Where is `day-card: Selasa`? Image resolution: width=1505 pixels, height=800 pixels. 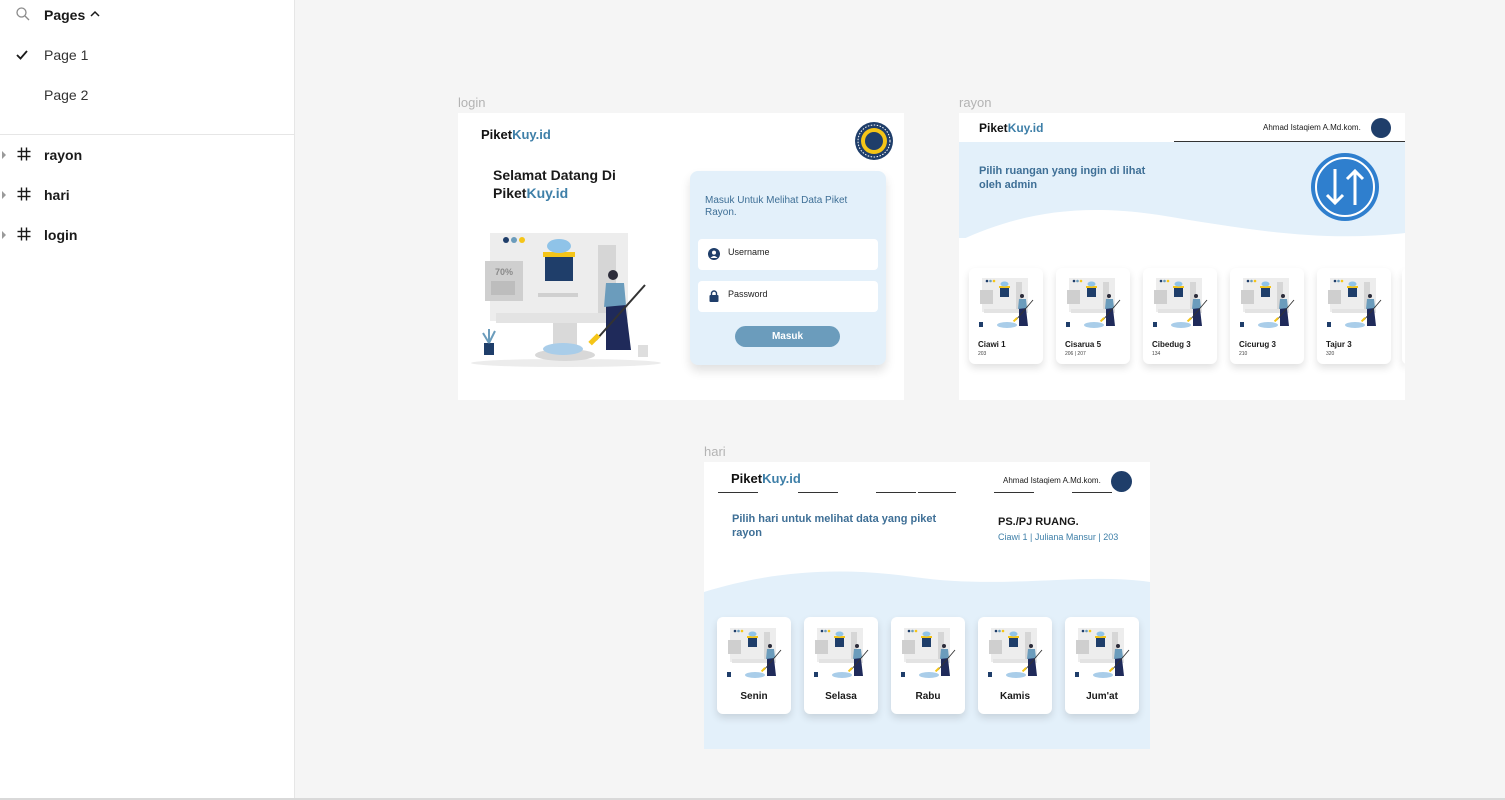
day-card: Selasa is located at coordinates (841, 665).